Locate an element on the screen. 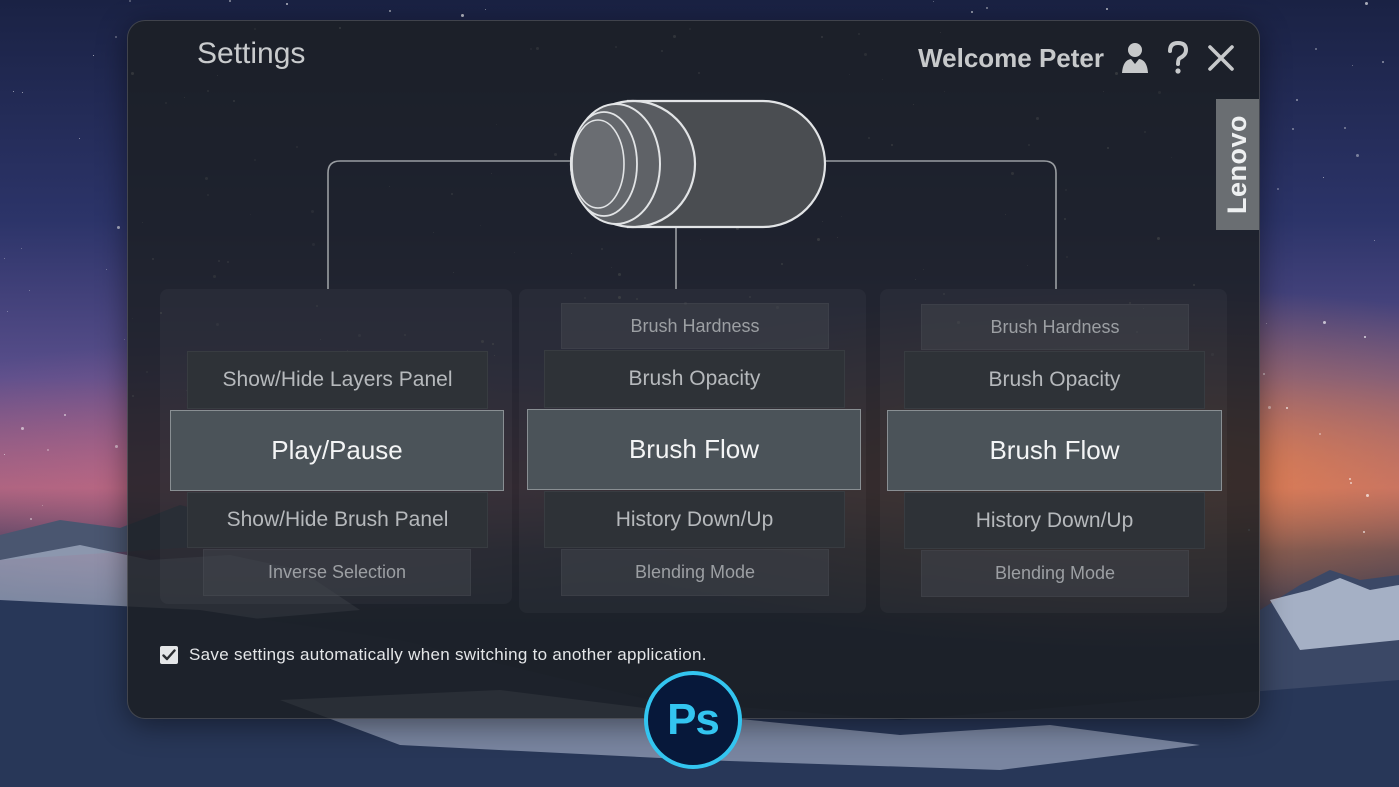  lenovo-brand-tab: Lenovo is located at coordinates (1237, 164).